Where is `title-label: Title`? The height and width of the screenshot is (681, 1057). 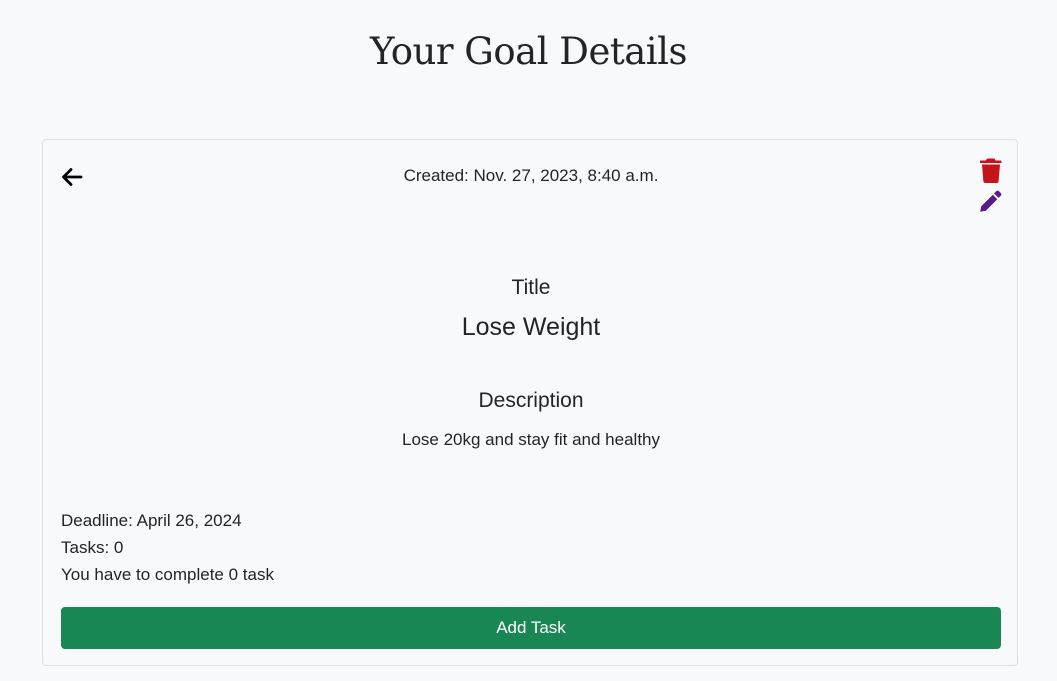 title-label: Title is located at coordinates (531, 287).